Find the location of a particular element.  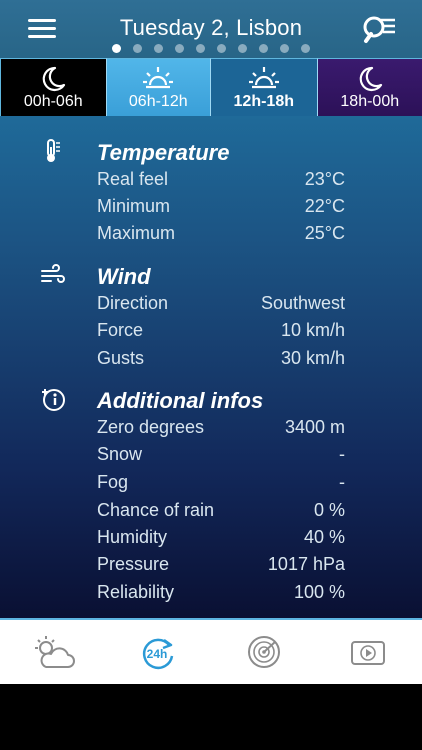

section-title-wind: Wind is located at coordinates (124, 276).